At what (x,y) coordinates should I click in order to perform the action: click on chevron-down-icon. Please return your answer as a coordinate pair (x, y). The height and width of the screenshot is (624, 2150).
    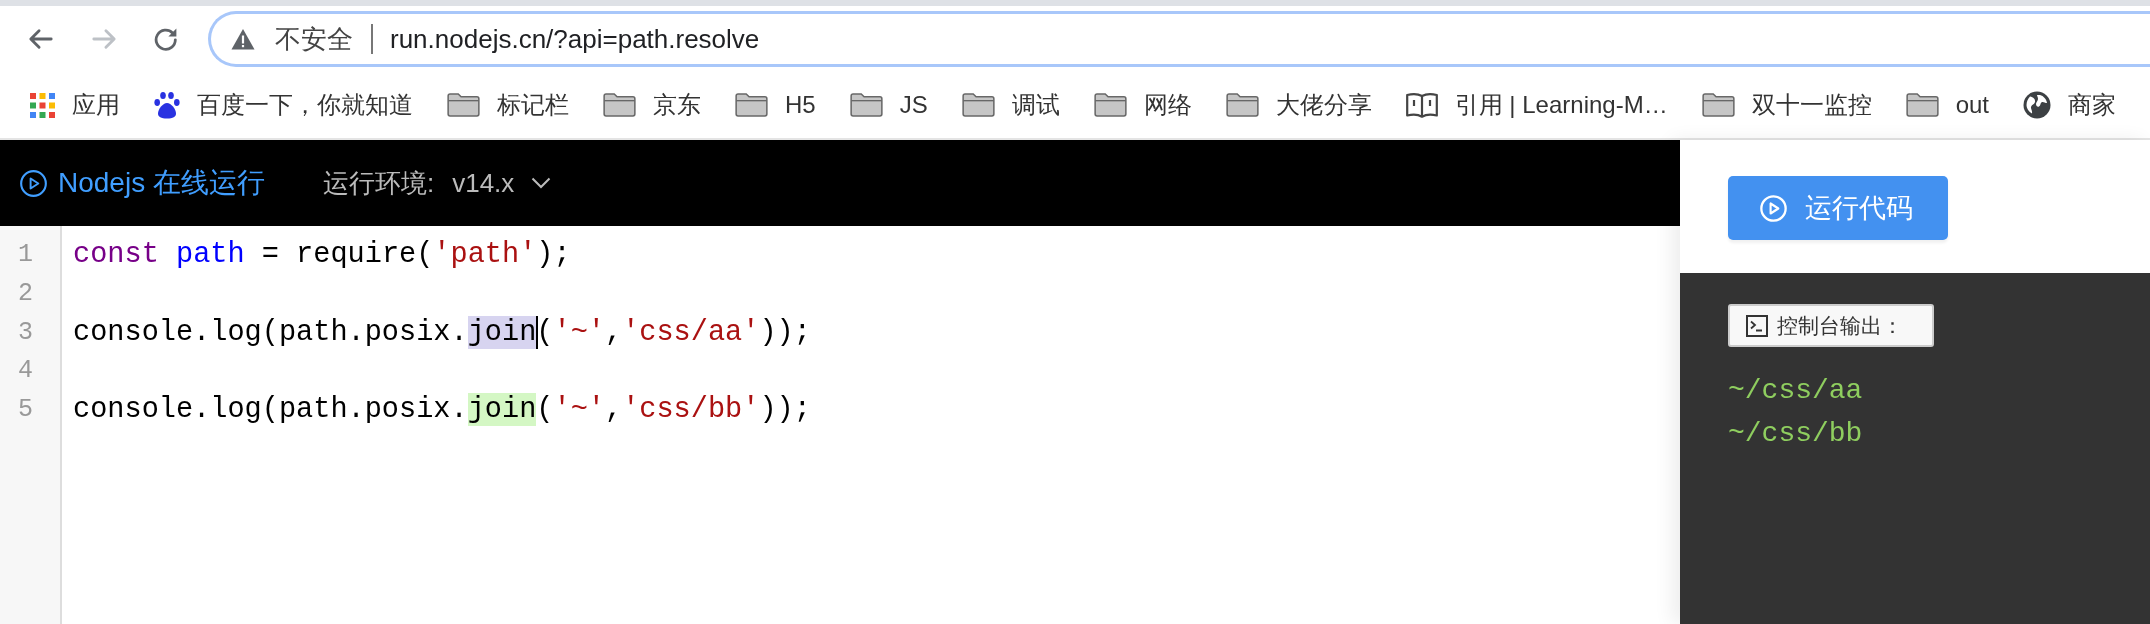
    Looking at the image, I should click on (541, 183).